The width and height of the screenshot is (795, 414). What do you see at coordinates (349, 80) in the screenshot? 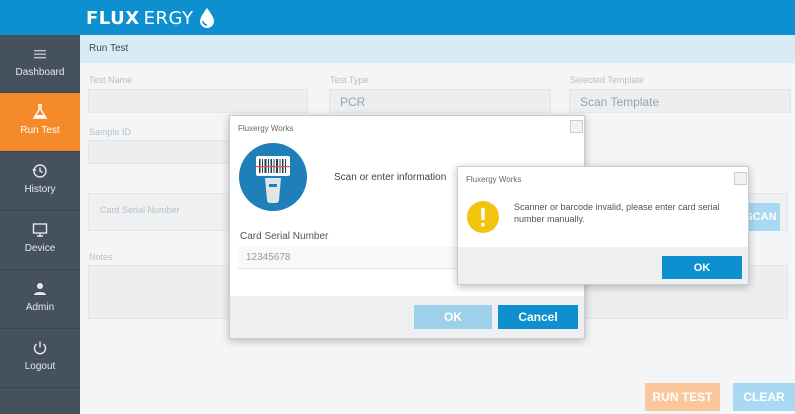
I see `test-type-label: Test Type` at bounding box center [349, 80].